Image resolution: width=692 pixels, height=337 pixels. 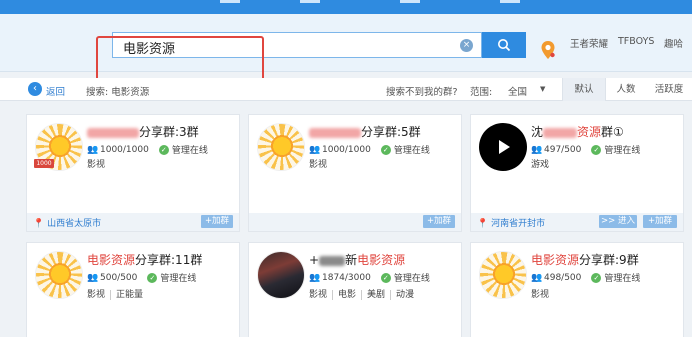 What do you see at coordinates (577, 222) in the screenshot?
I see `card-footer: 📍 河南省开封市 >> 进入 +加群` at bounding box center [577, 222].